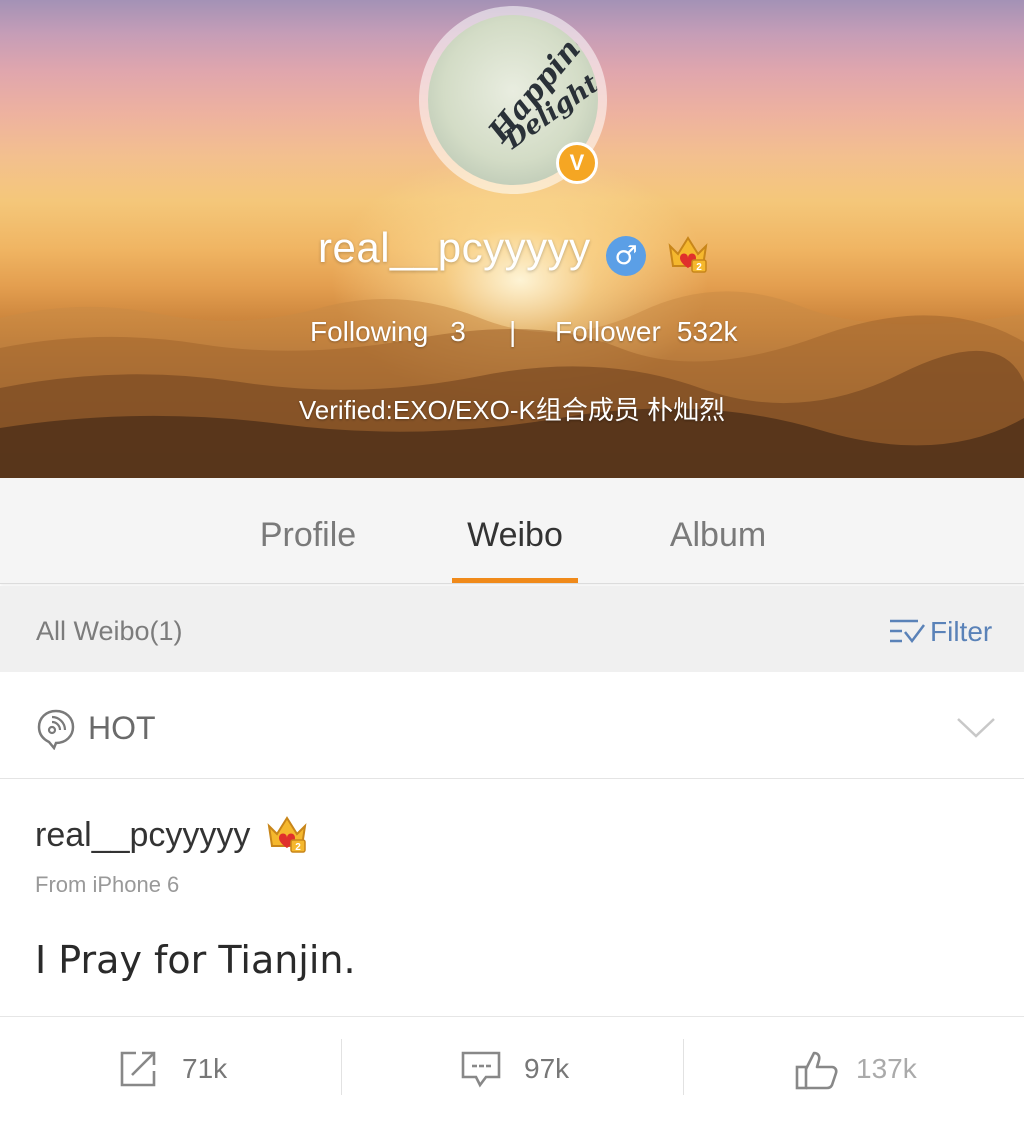 This screenshot has width=1024, height=1122. Describe the element at coordinates (886, 1068) in the screenshot. I see `like-count: 137k` at that location.